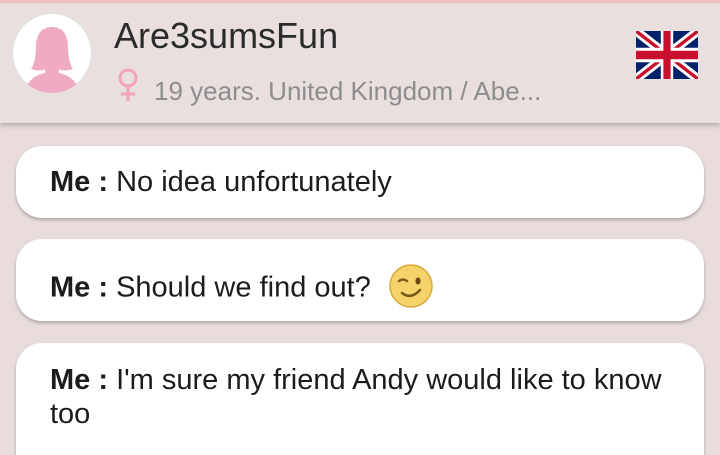 The image size is (720, 455). What do you see at coordinates (667, 55) in the screenshot?
I see `uk-flag-icon` at bounding box center [667, 55].